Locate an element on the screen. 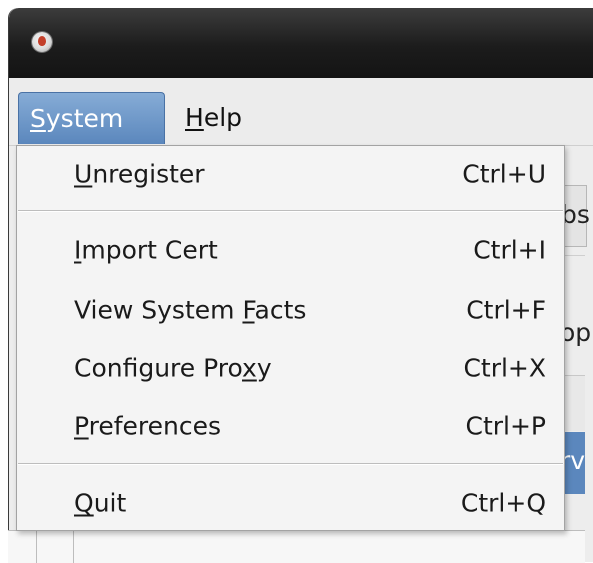  menu-item-label: View System Facts is located at coordinates (190, 310).